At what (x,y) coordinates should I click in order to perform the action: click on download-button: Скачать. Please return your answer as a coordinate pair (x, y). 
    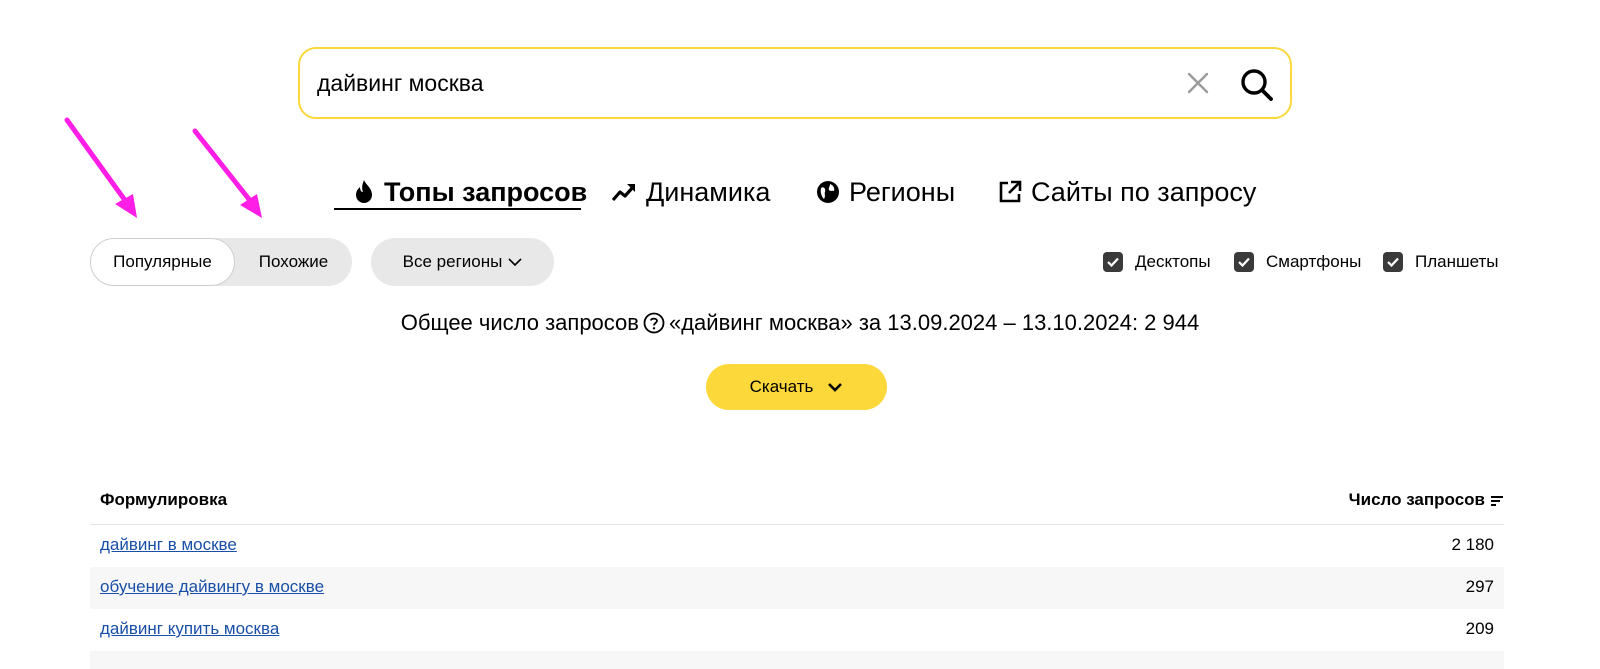
    Looking at the image, I should click on (796, 387).